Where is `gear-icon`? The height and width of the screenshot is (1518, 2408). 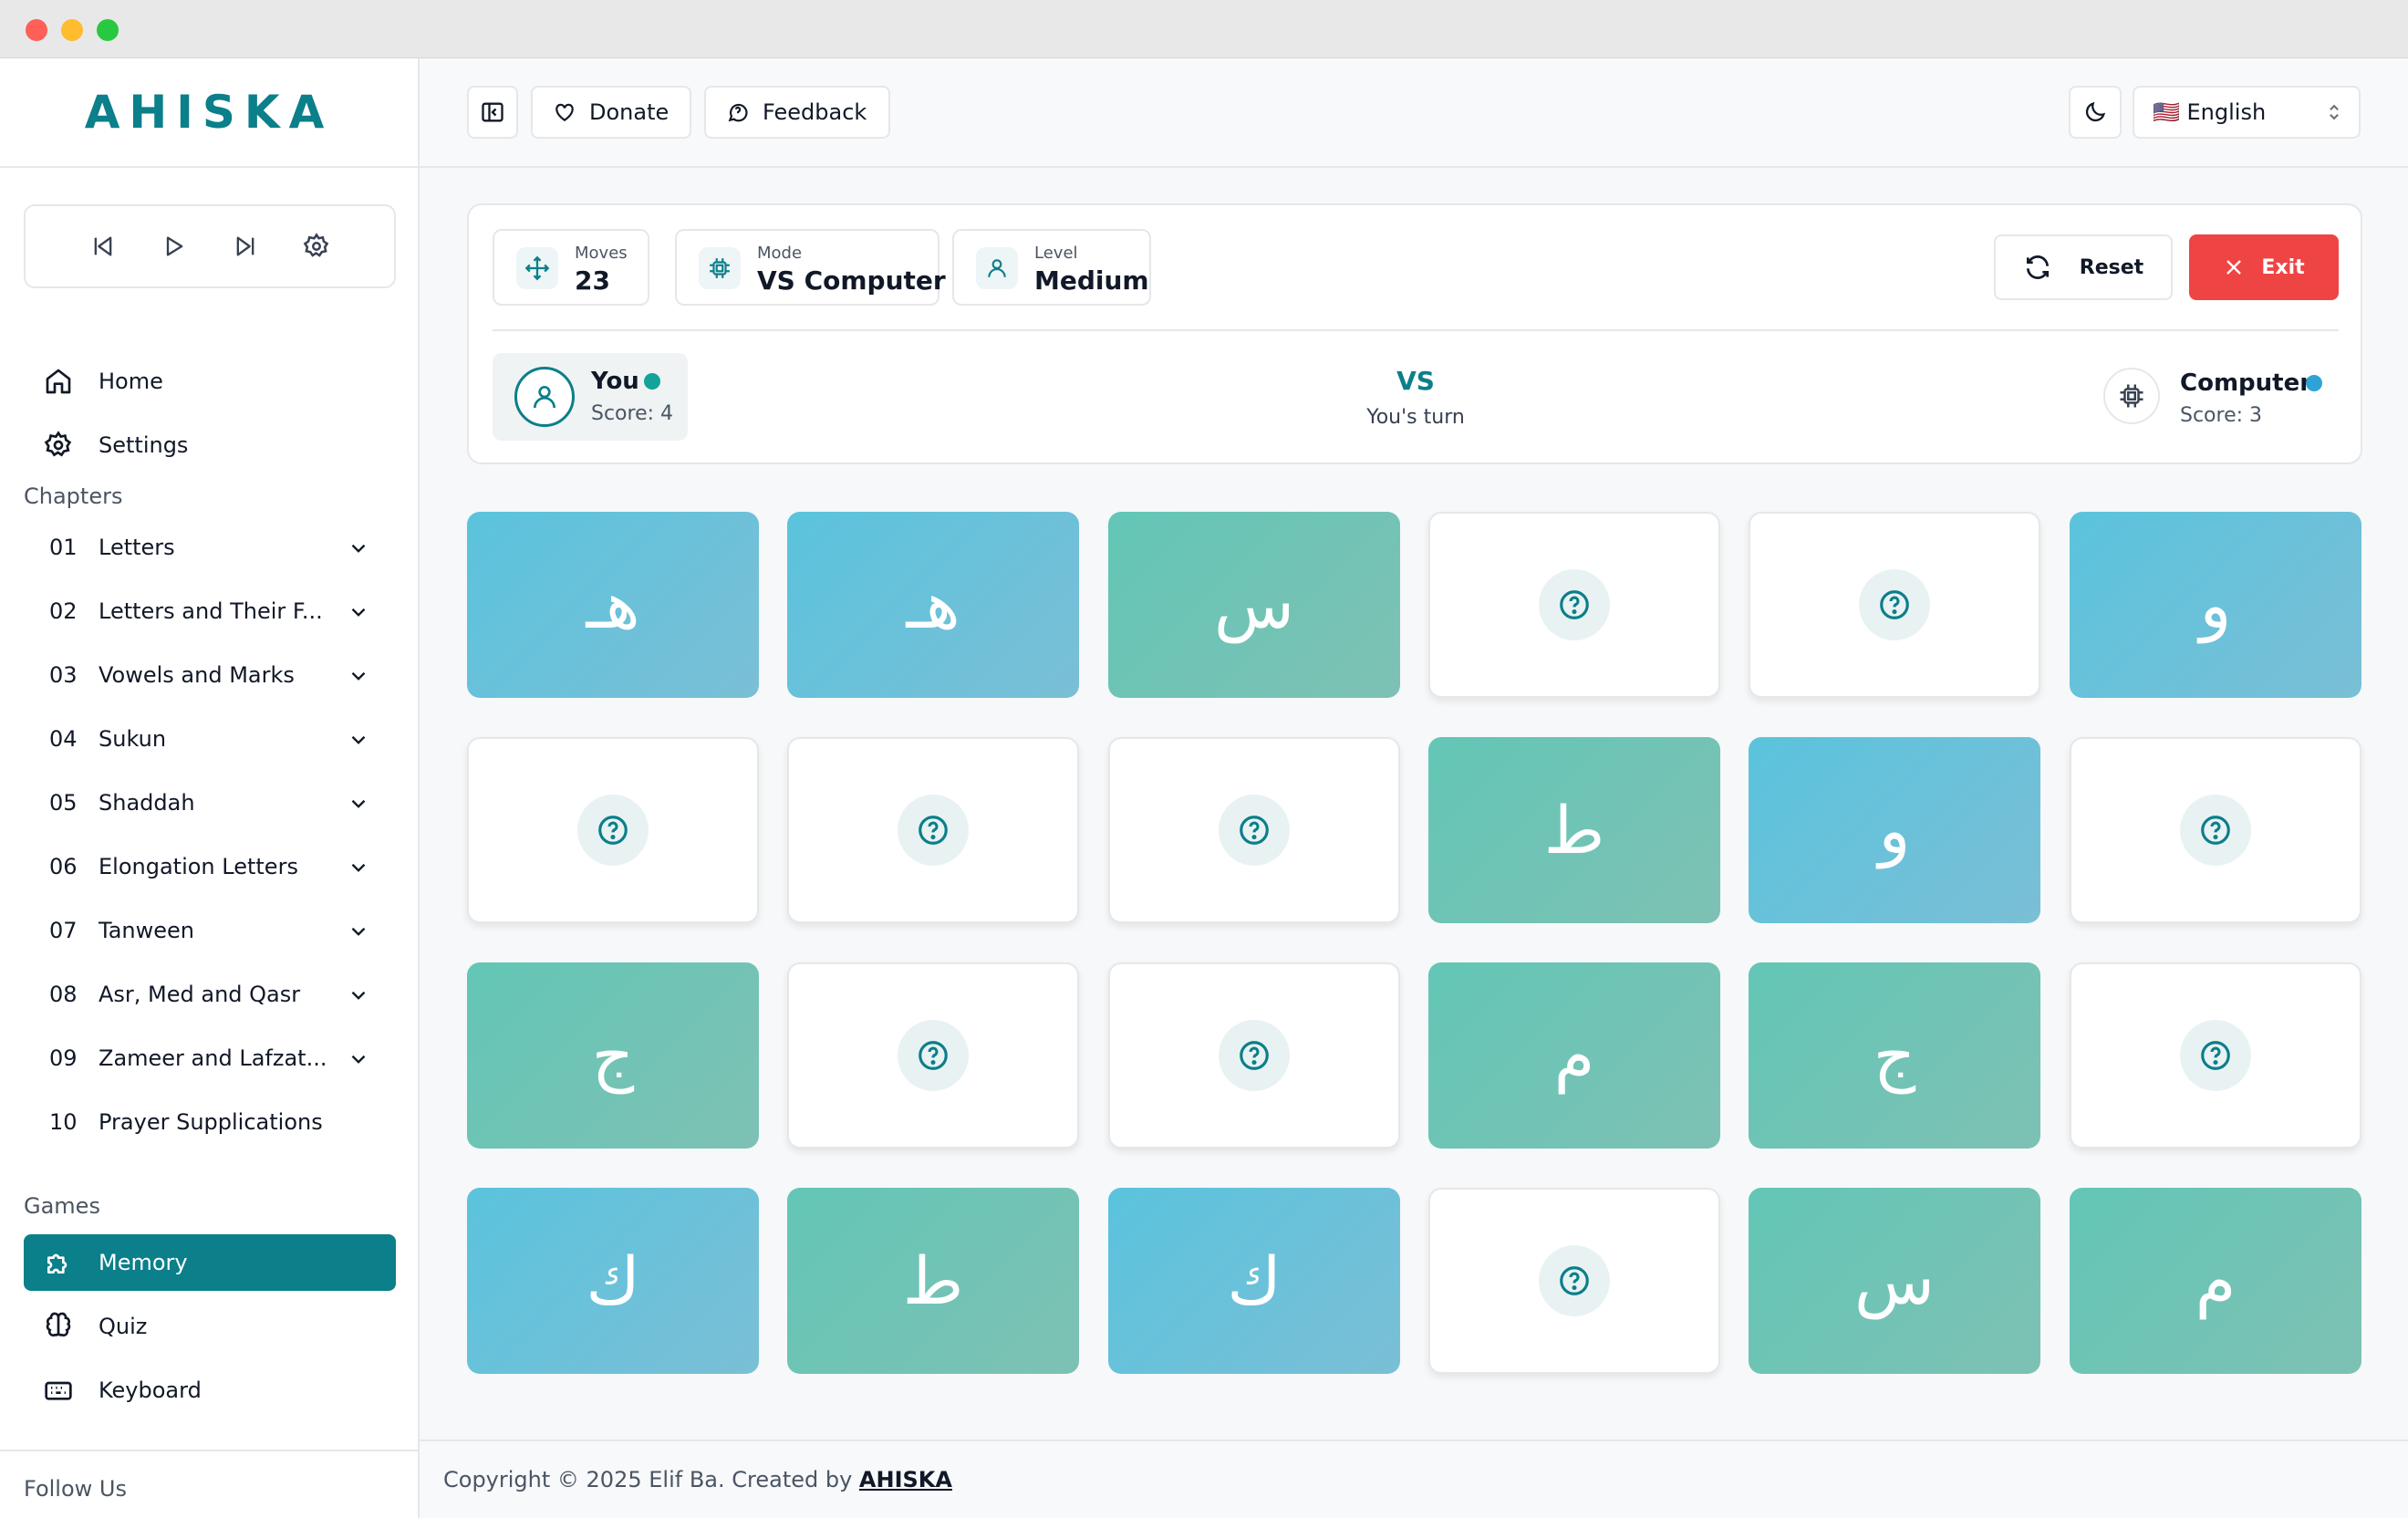 gear-icon is located at coordinates (58, 445).